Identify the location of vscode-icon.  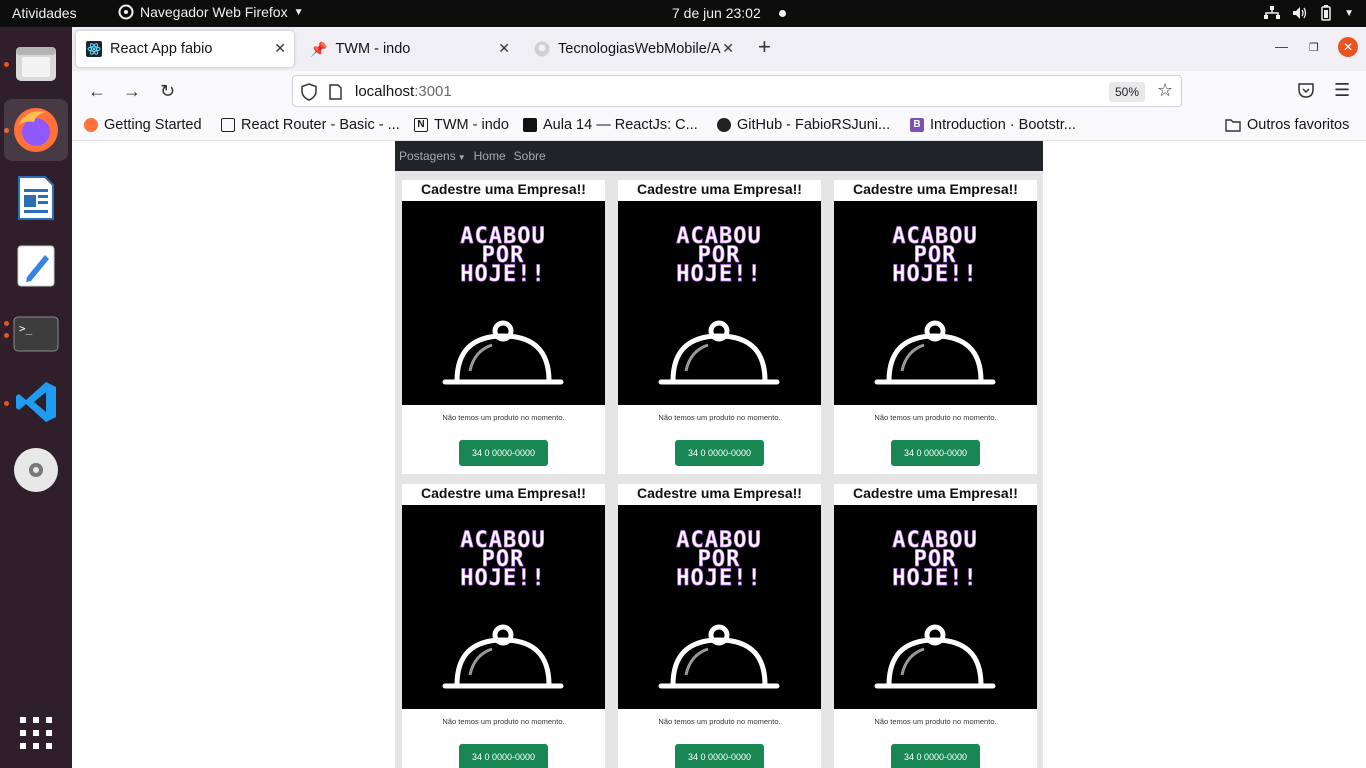
(36, 402).